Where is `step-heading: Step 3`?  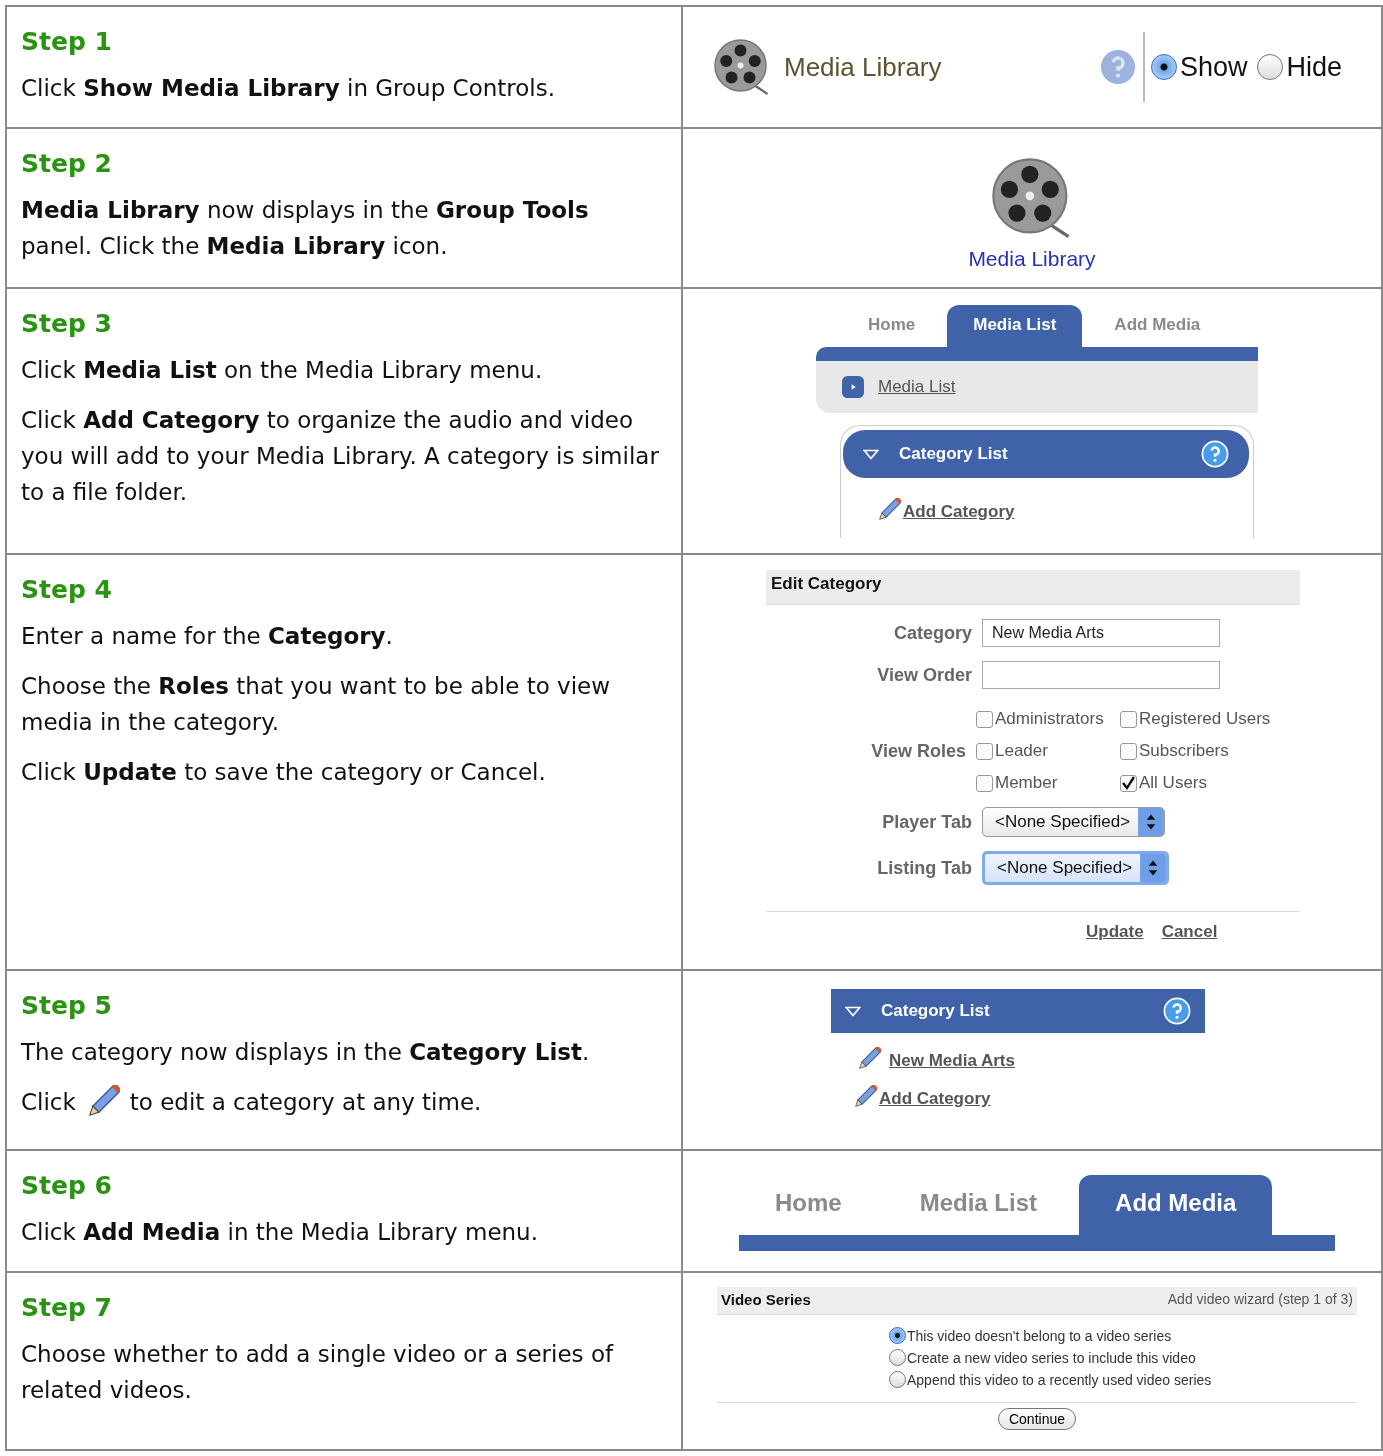
step-heading: Step 3 is located at coordinates (67, 323).